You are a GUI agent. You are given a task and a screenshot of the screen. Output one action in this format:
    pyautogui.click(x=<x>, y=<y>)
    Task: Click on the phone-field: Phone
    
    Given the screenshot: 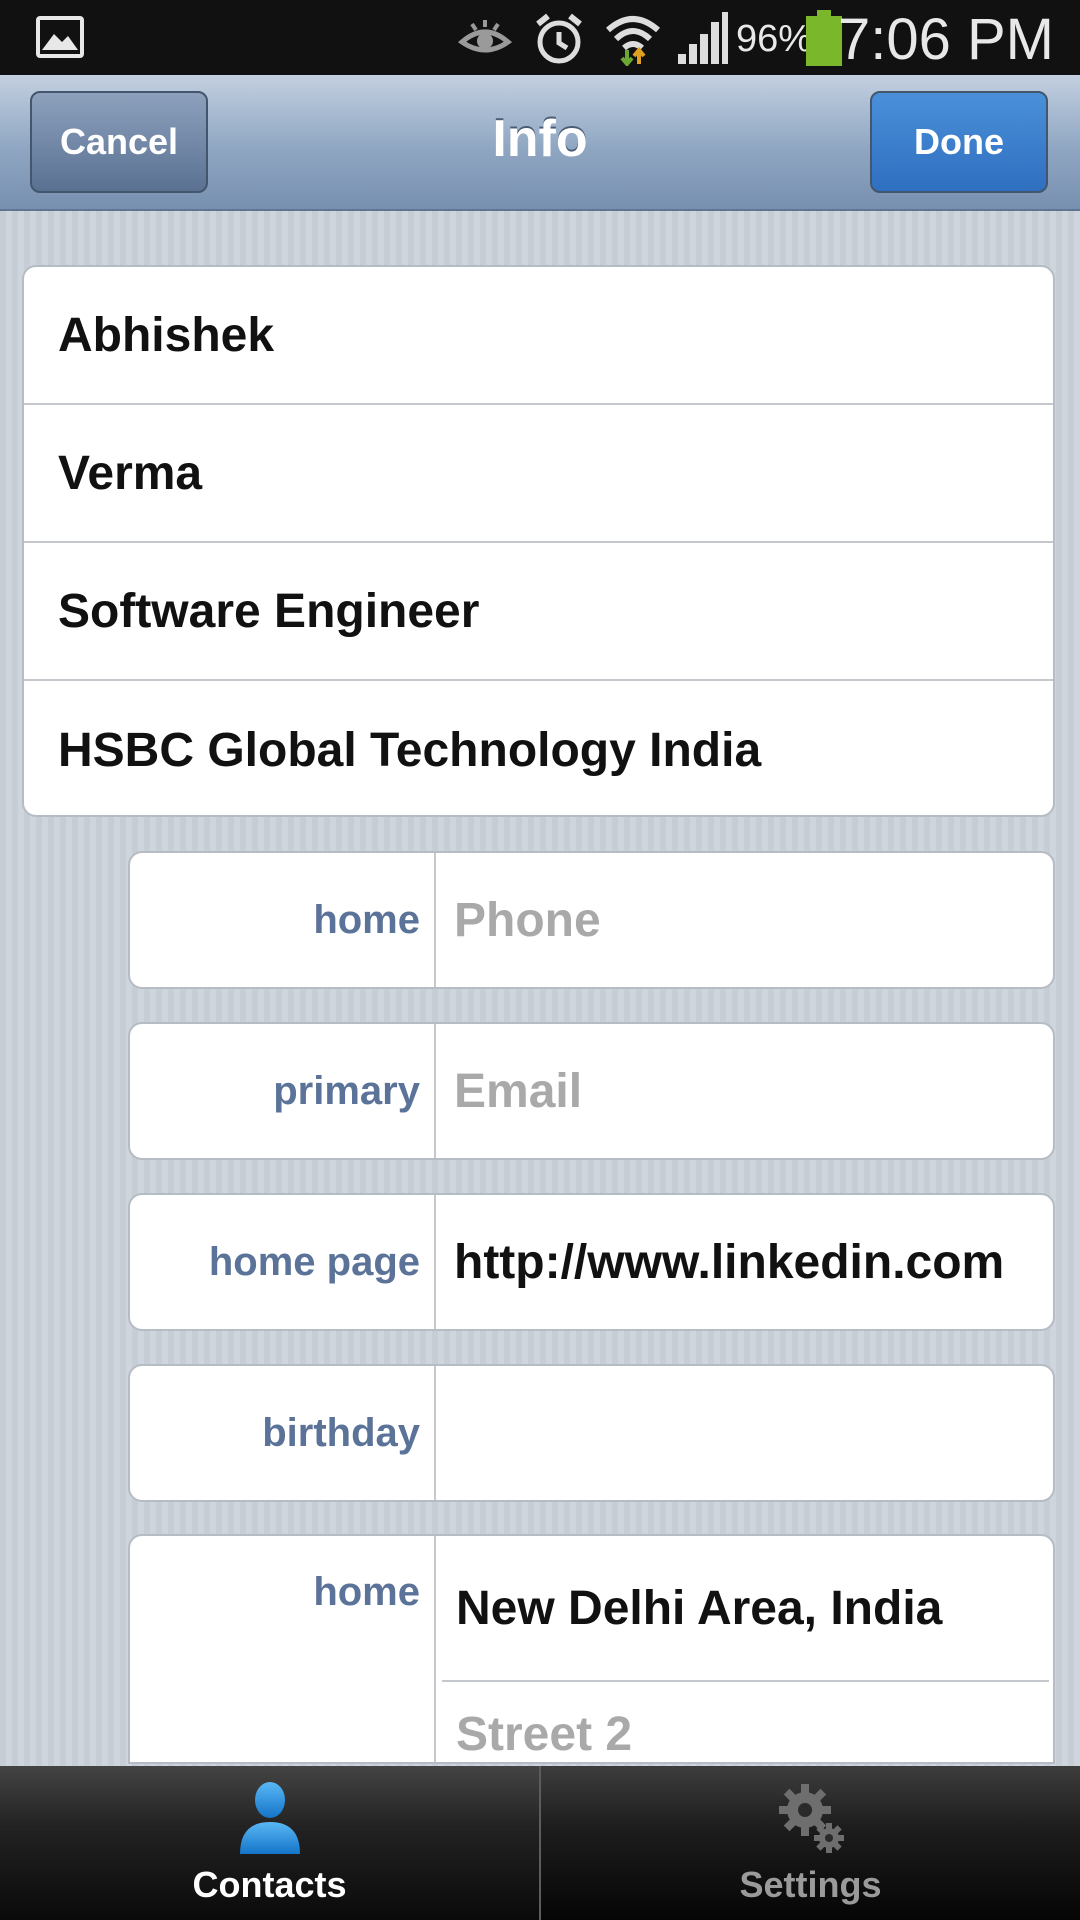 What is the action you would take?
    pyautogui.click(x=744, y=920)
    